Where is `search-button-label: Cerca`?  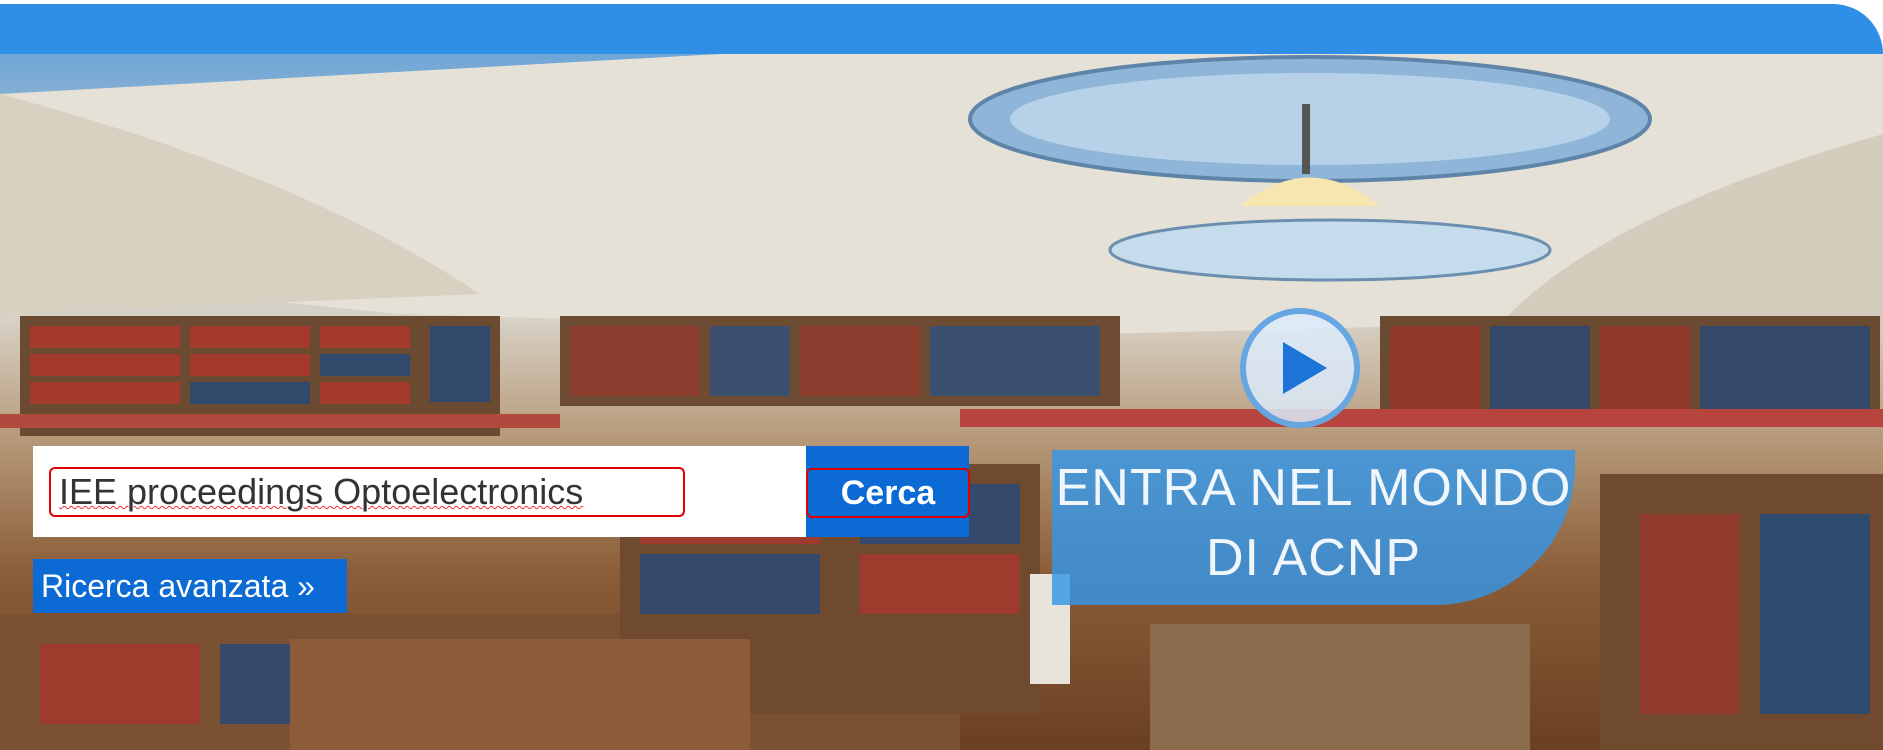 search-button-label: Cerca is located at coordinates (888, 493).